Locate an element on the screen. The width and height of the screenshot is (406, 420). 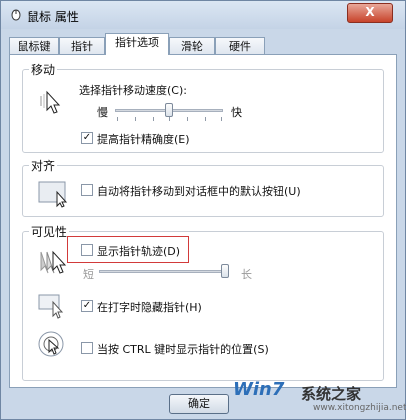
snap-group: 对齐 自动将指针移动到对话框中的默认按钮(U) is located at coordinates (203, 187).